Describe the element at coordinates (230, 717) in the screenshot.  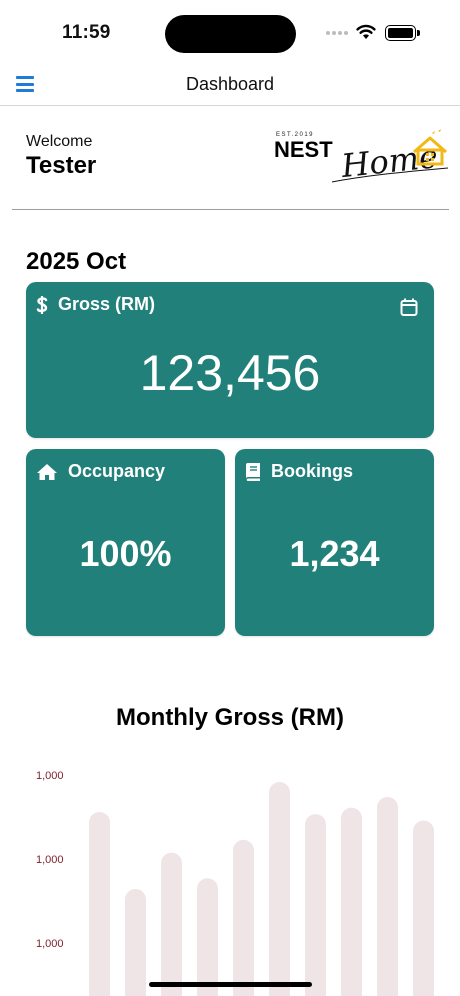
I see `chart-title: Monthly Gross (RM)` at that location.